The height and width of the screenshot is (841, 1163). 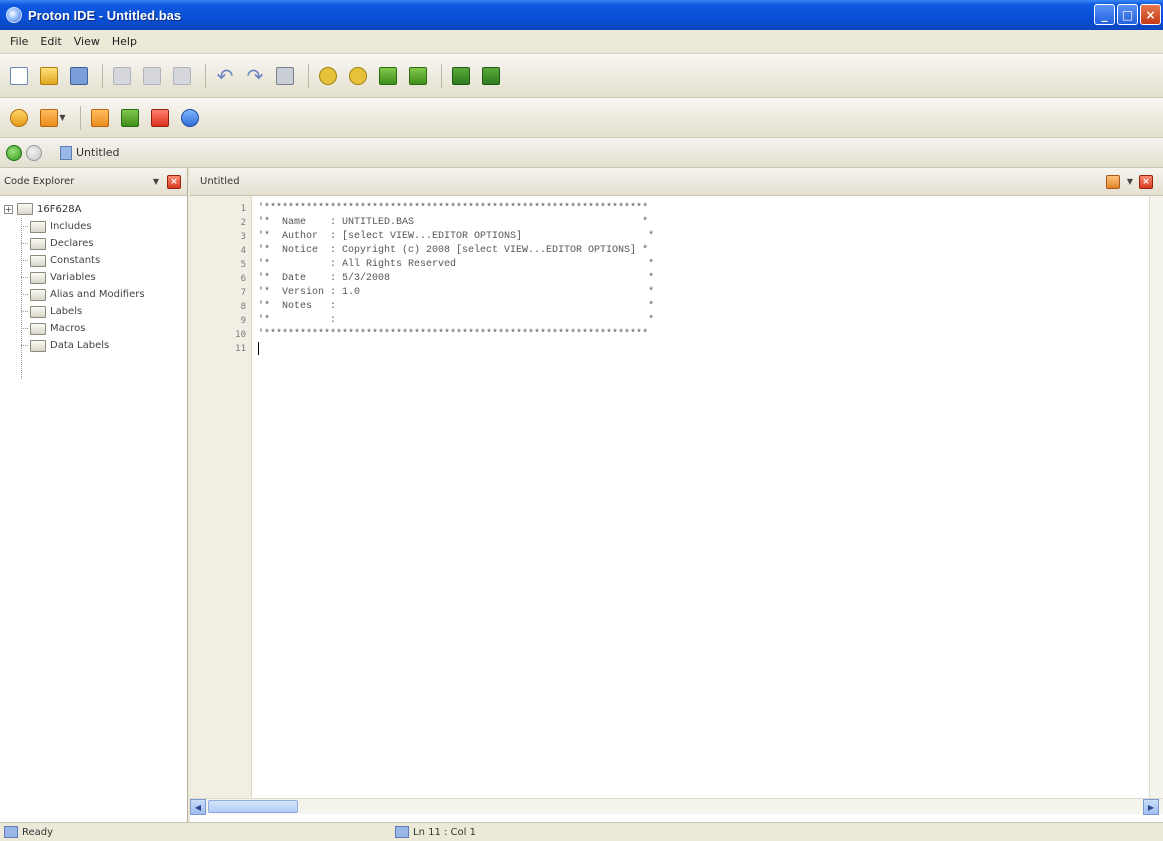 What do you see at coordinates (444, 832) in the screenshot?
I see `cursor-position-text: Ln 11 : Col 1` at bounding box center [444, 832].